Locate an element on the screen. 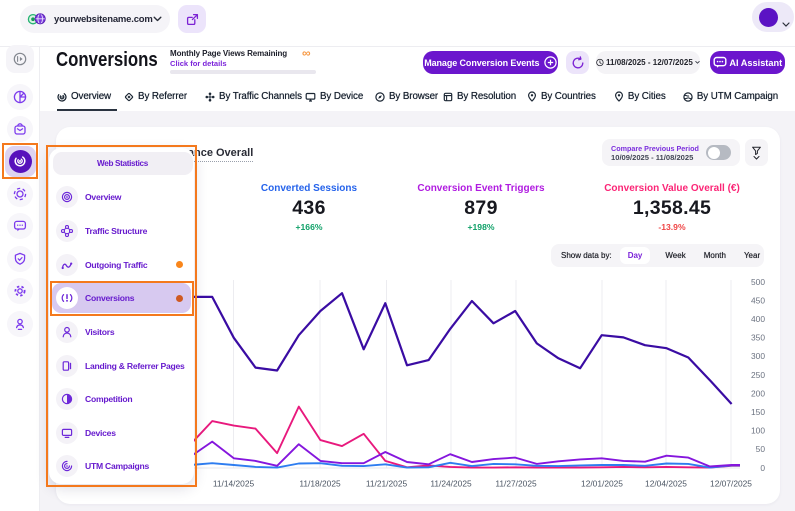 This screenshot has height=511, width=795. svg-text: 100 is located at coordinates (758, 431).